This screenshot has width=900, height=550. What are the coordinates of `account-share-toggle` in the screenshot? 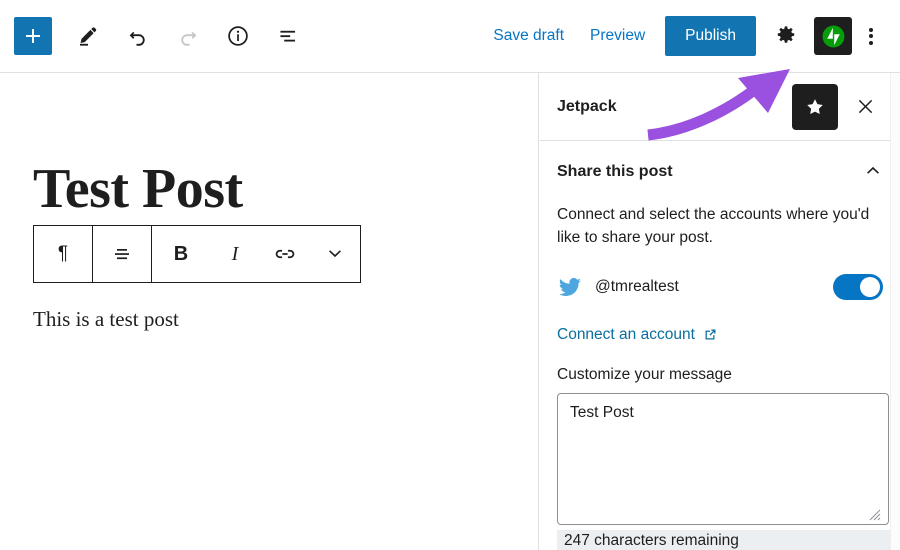 It's located at (858, 286).